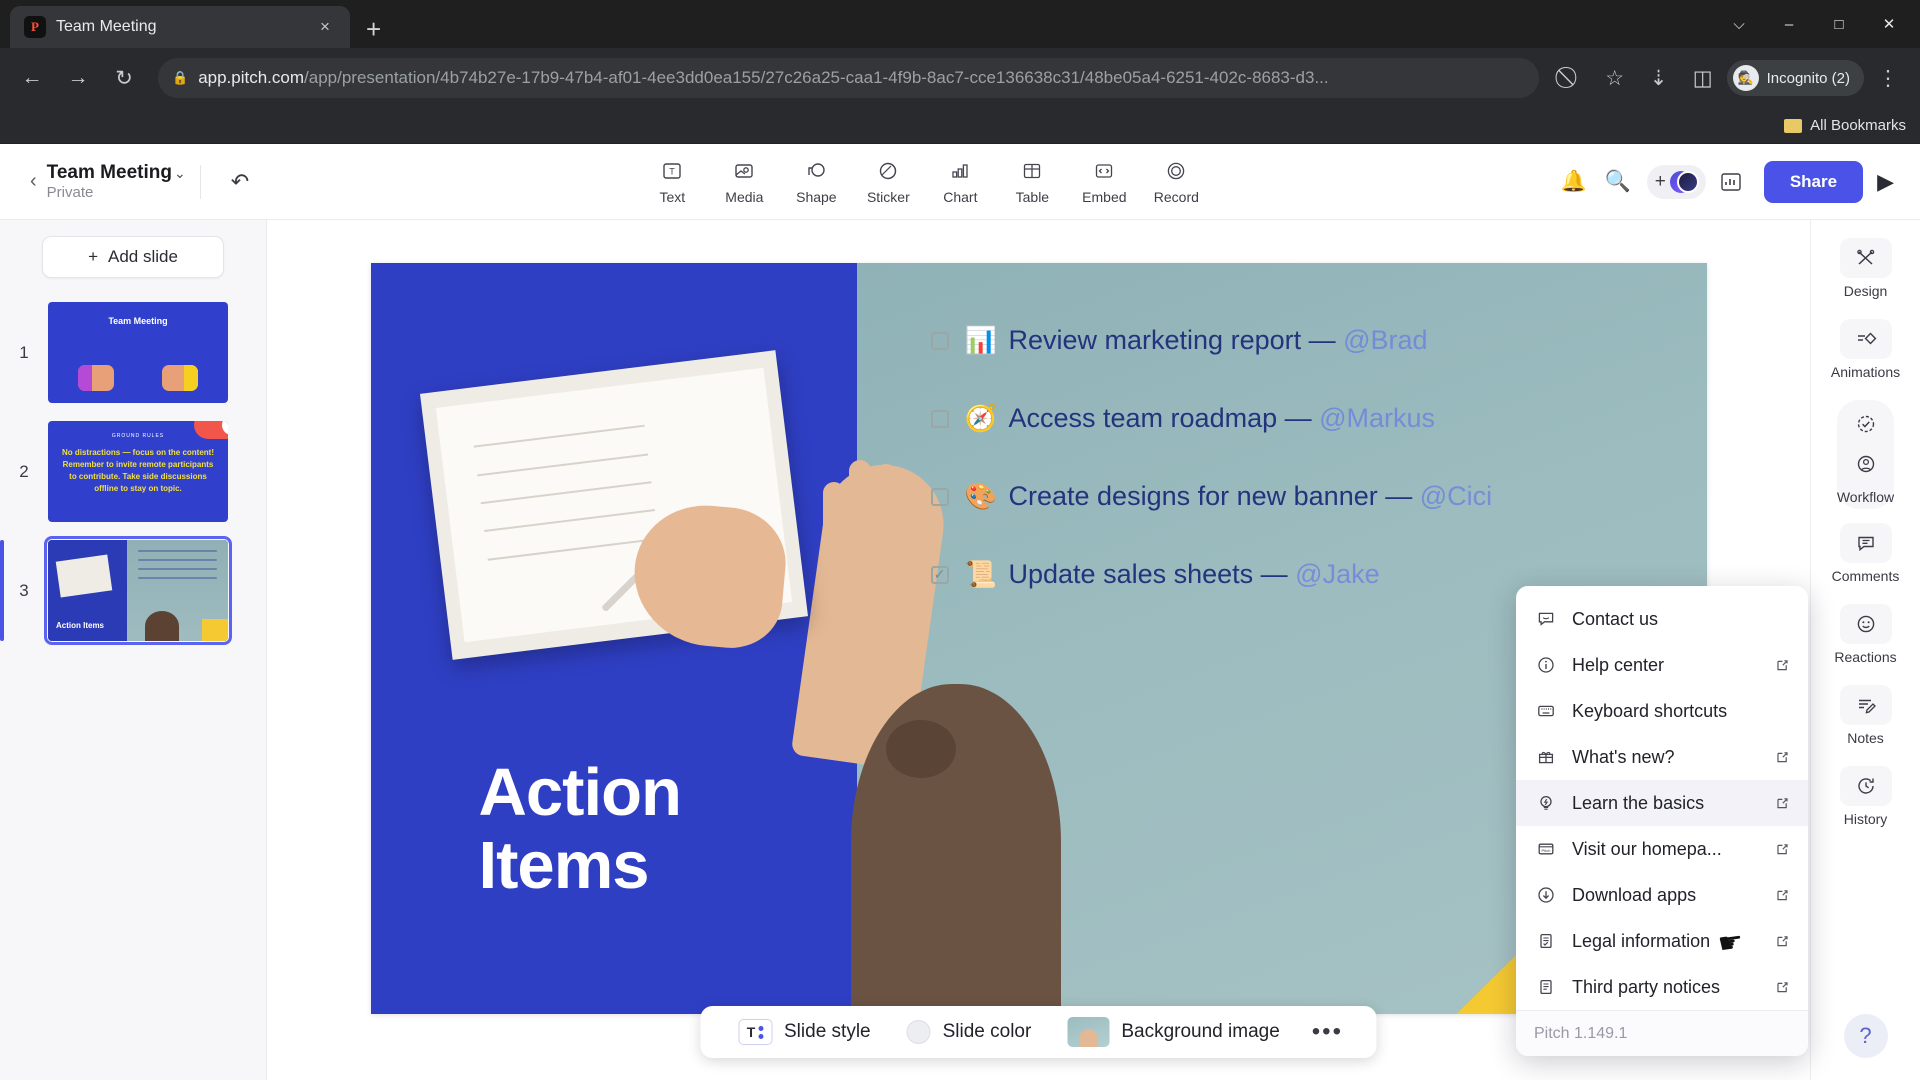 This screenshot has width=1920, height=1080. Describe the element at coordinates (1866, 715) in the screenshot. I see `sidebar-item-notes: Notes` at that location.